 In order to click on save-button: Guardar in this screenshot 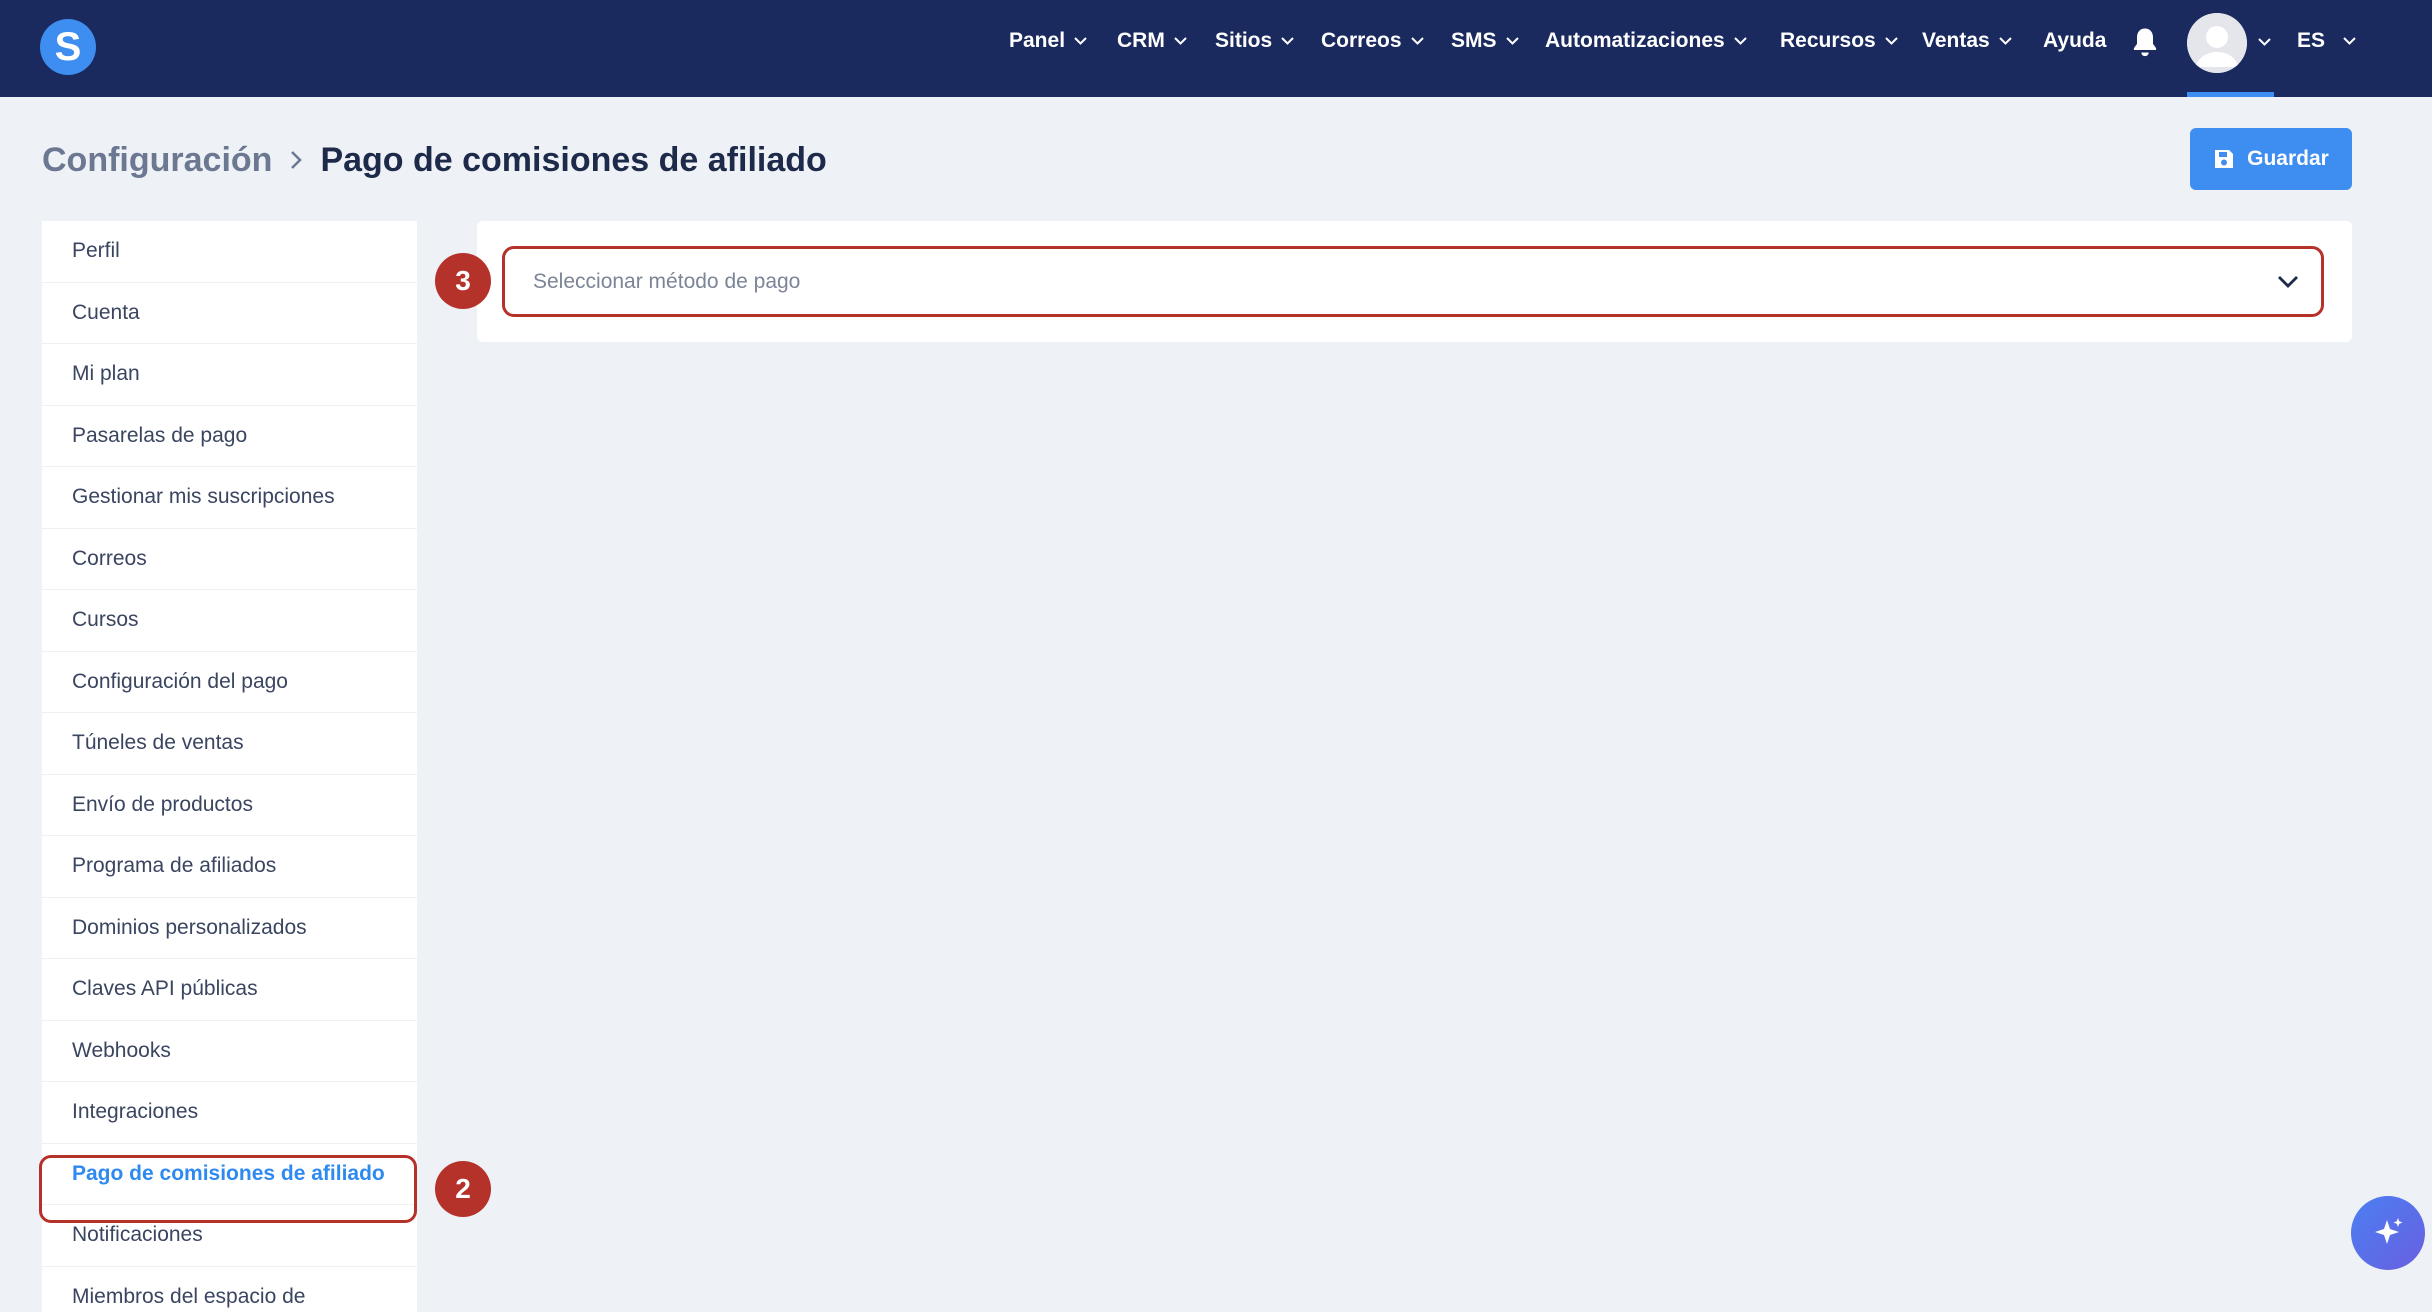, I will do `click(2271, 159)`.